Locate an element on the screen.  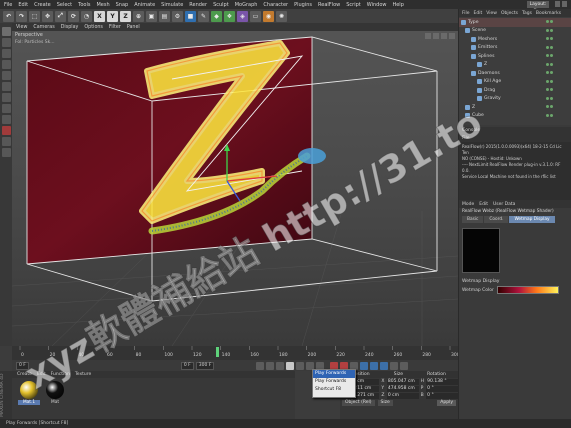
object-row: Cube is located at coordinates (515, 116).